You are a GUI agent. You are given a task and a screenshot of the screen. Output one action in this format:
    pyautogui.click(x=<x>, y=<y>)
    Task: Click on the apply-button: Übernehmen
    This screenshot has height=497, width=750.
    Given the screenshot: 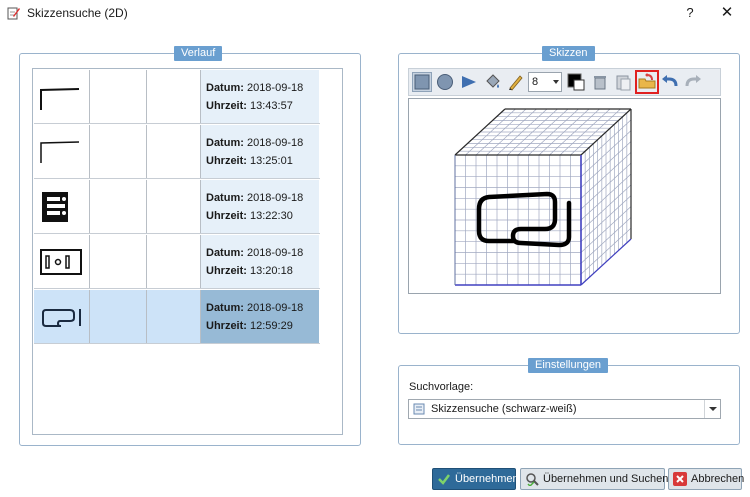 What is the action you would take?
    pyautogui.click(x=475, y=479)
    